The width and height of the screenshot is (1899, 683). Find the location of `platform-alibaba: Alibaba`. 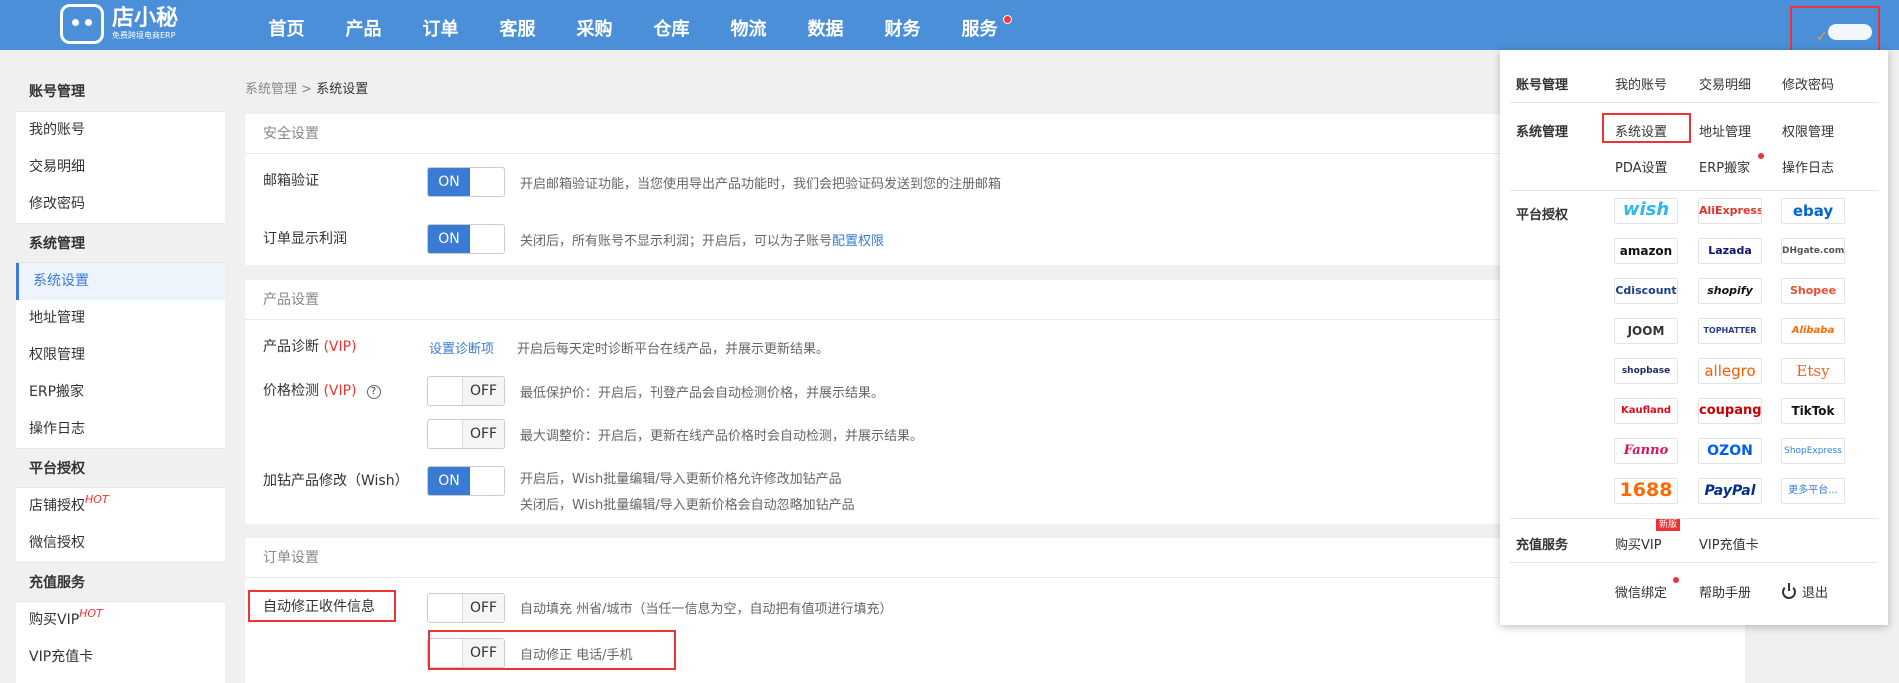

platform-alibaba: Alibaba is located at coordinates (1813, 331).